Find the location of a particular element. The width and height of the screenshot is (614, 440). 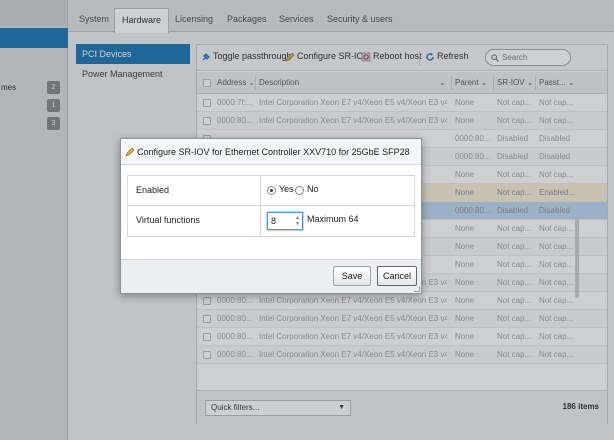

stepper-arrows-icon: ▲ ▼ is located at coordinates (297, 221).